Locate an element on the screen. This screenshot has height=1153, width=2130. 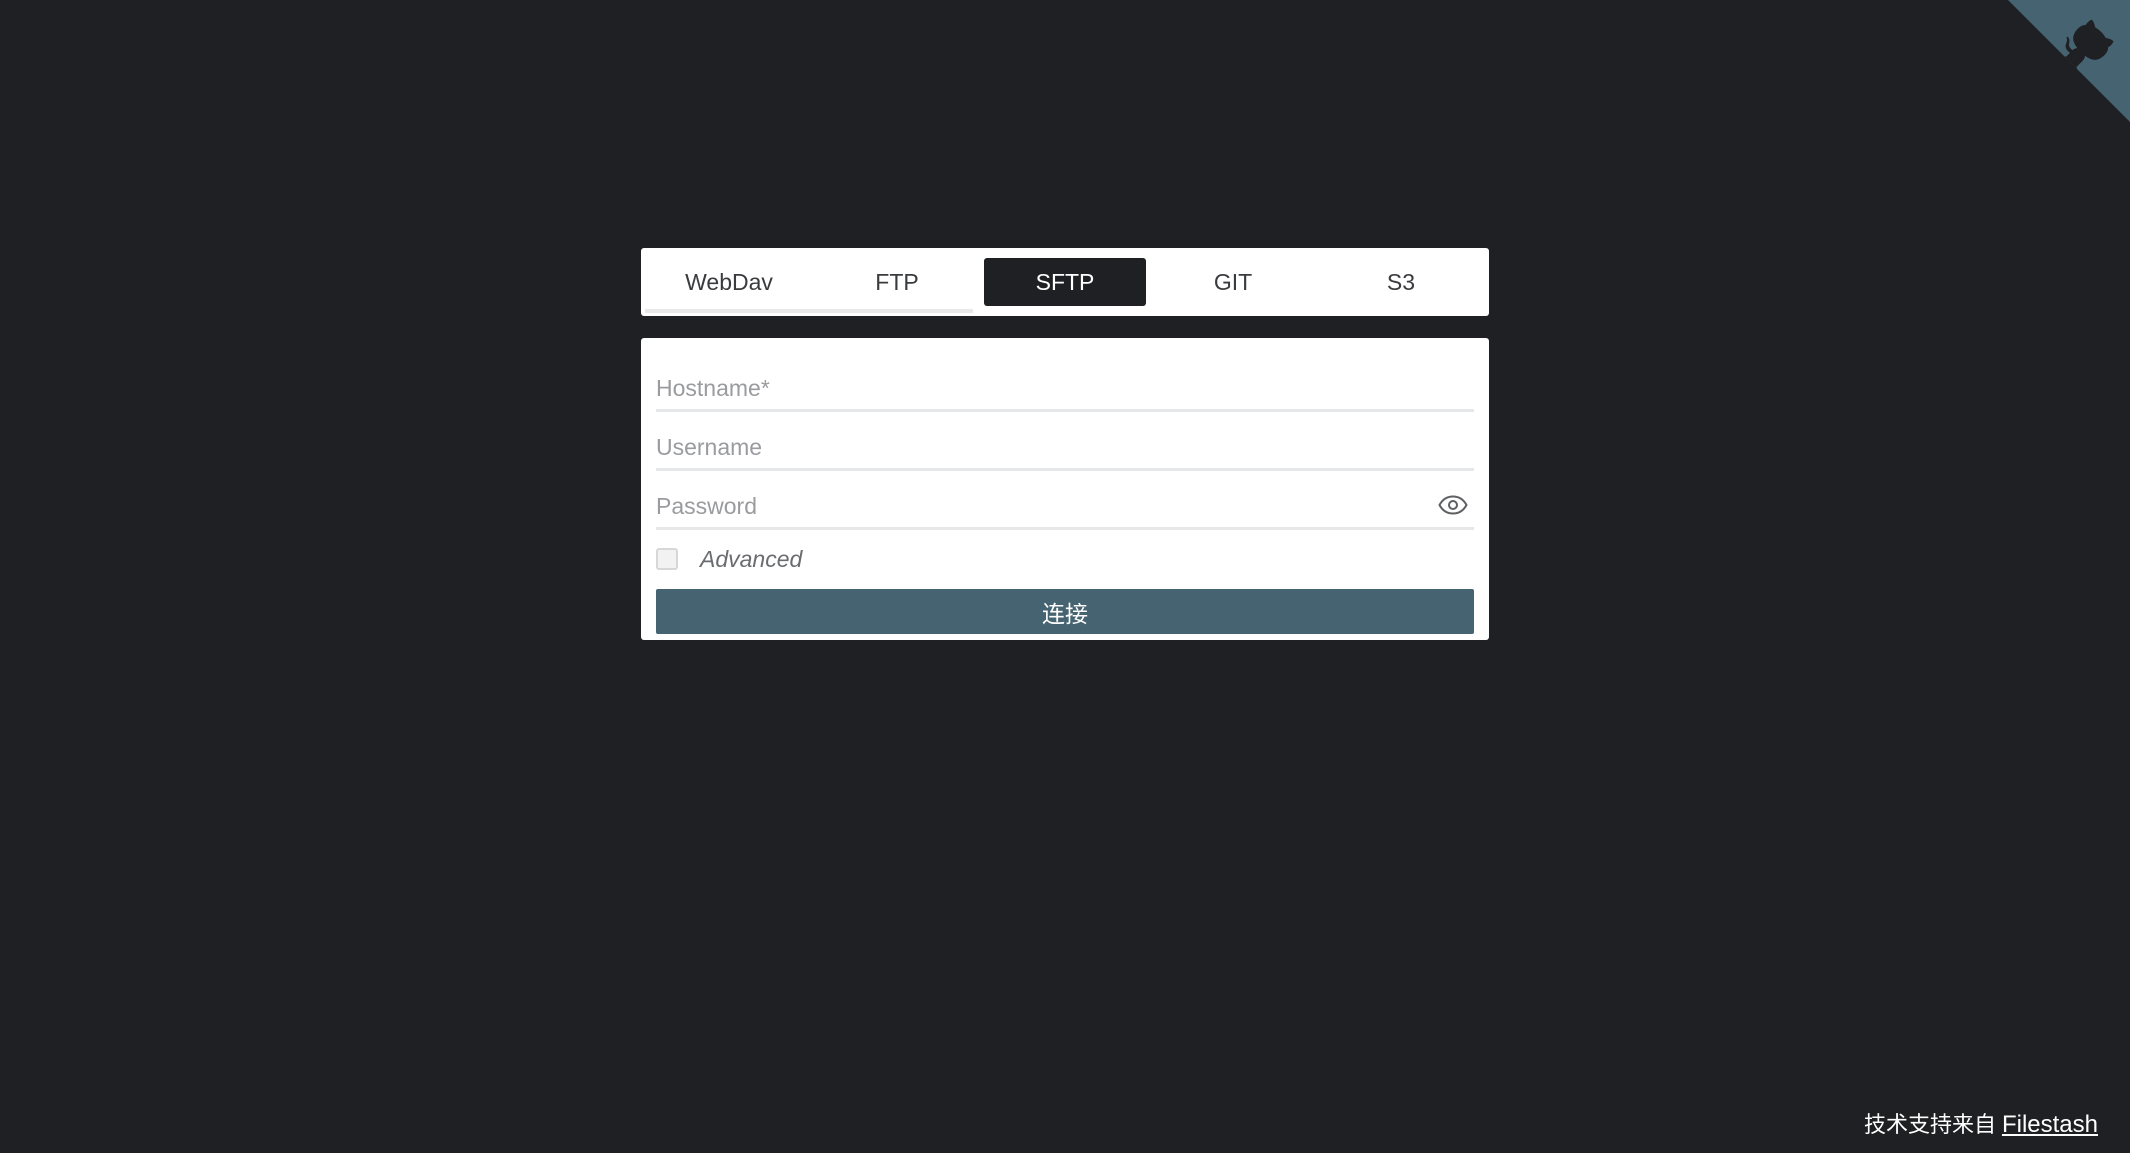
github-corner-link is located at coordinates (2069, 61).